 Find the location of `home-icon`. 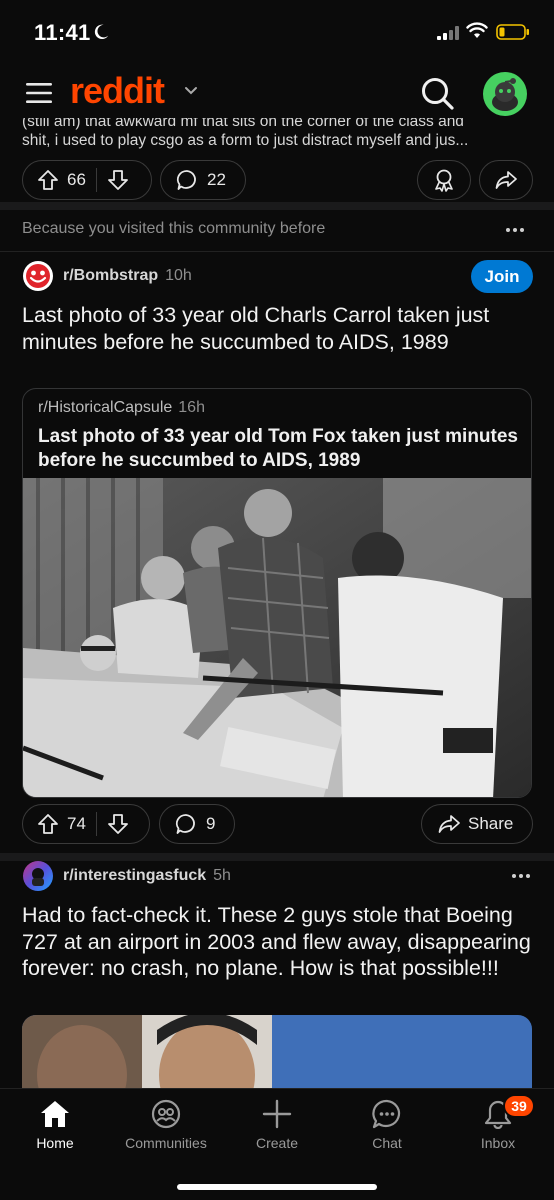

home-icon is located at coordinates (55, 1114).